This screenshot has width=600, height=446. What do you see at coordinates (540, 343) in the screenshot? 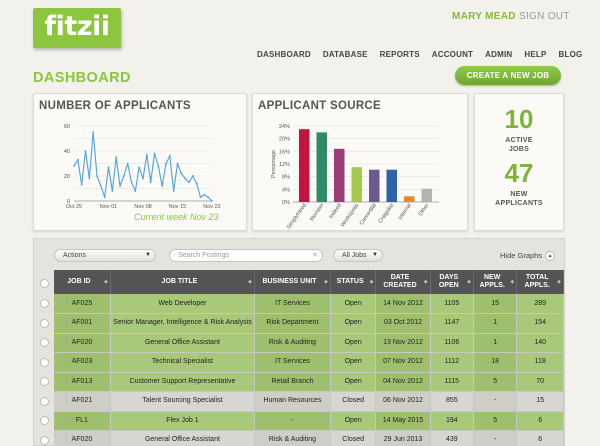
I see `cell-total: 140` at bounding box center [540, 343].